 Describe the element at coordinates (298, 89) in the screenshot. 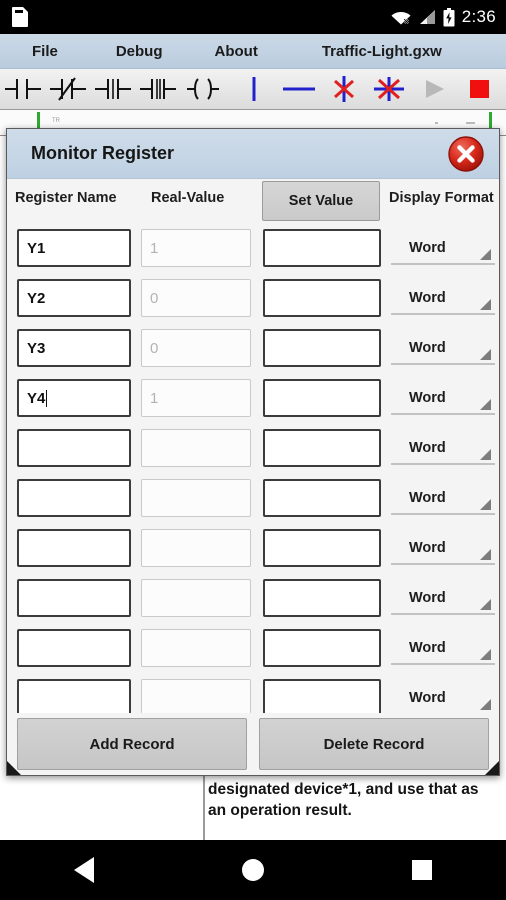

I see `horizontal-line-icon` at that location.